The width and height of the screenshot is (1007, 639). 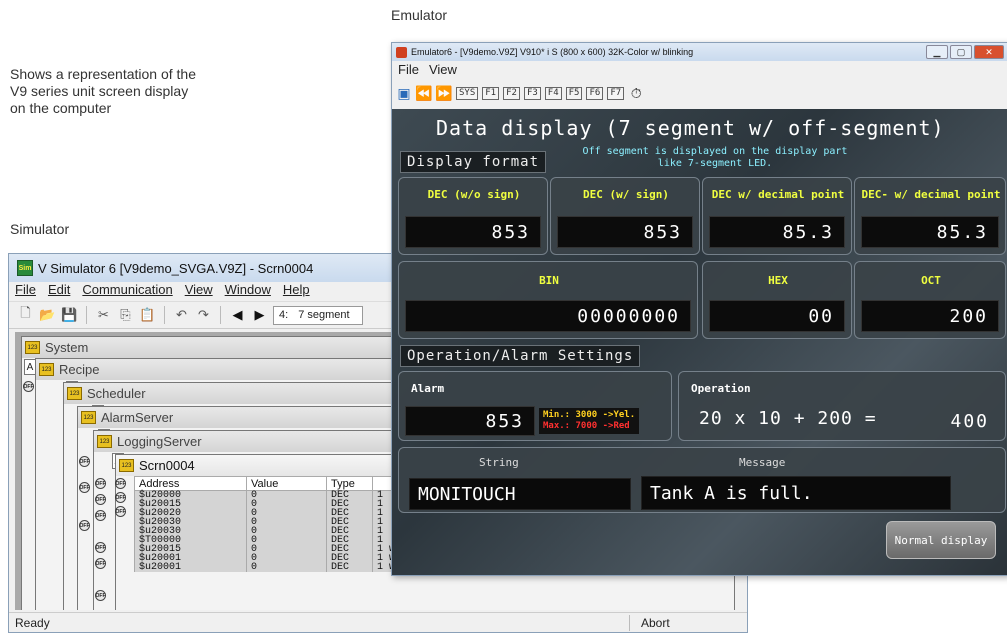 I want to click on dec-minus-point-panel: DEC- w/ decimal point 85.3, so click(x=930, y=216).